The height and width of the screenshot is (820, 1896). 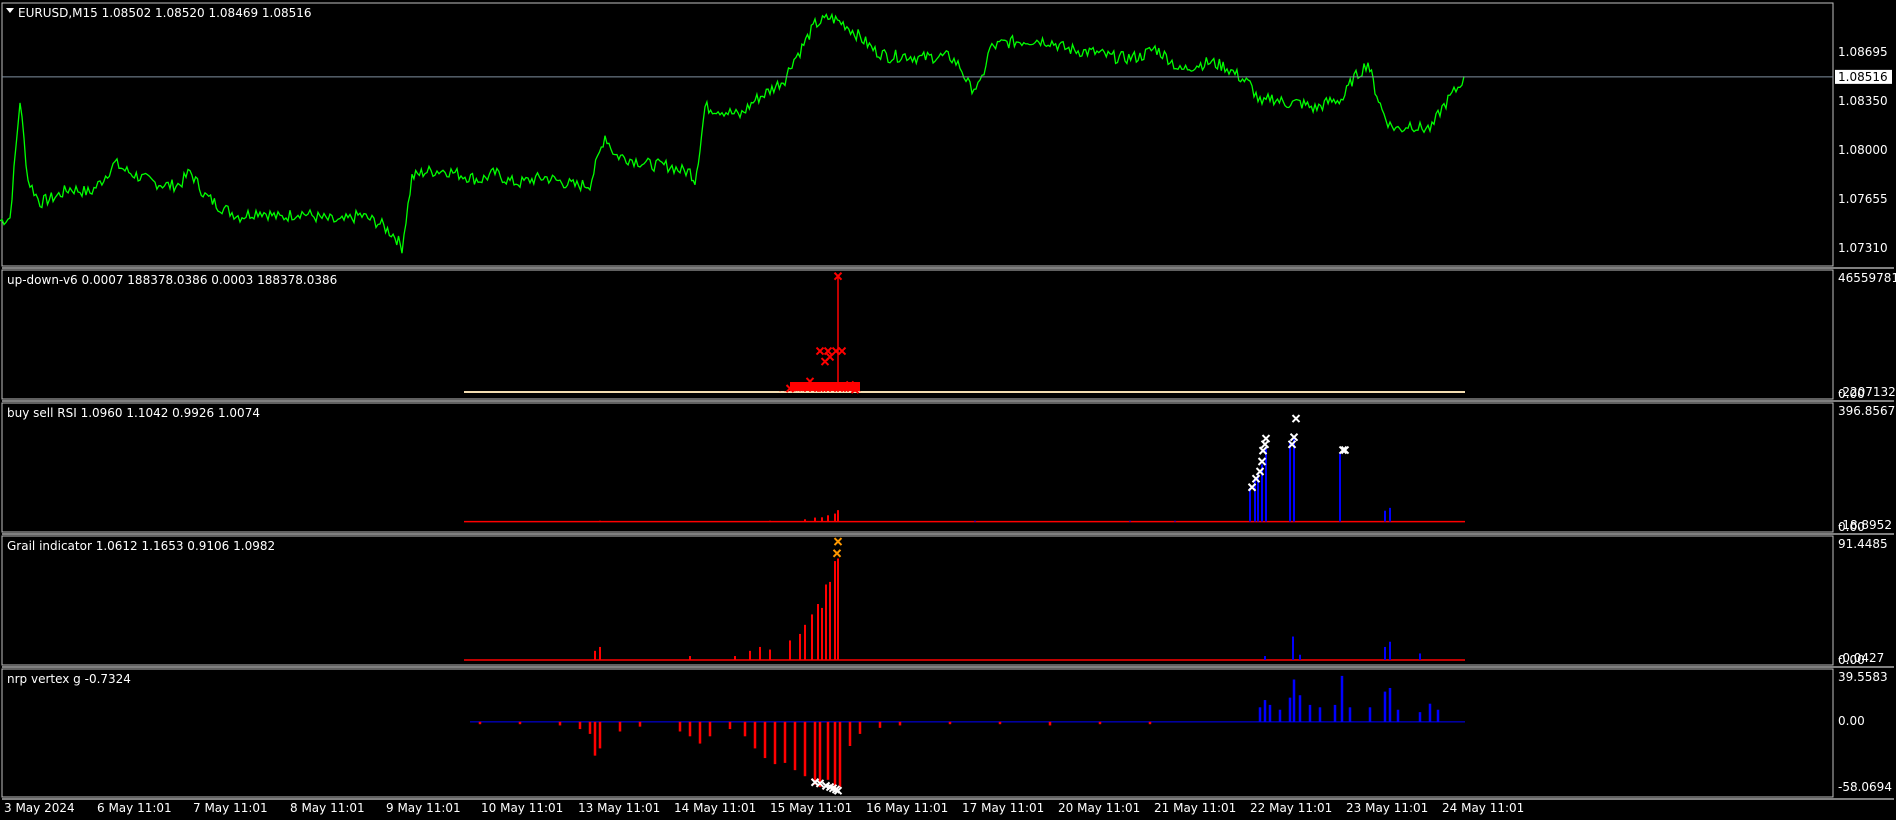 I want to click on x-tick-label: 6 May 11:01, so click(x=134, y=808).